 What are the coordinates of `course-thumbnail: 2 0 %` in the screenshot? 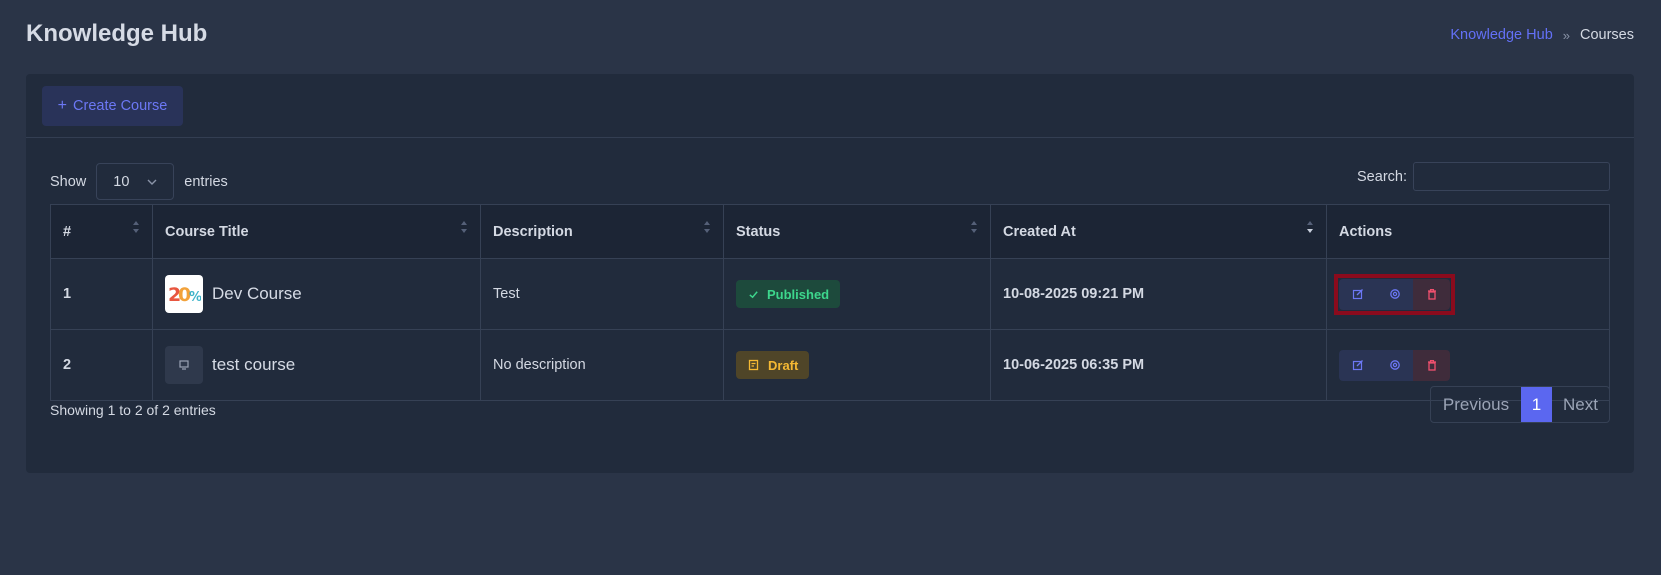 It's located at (184, 294).